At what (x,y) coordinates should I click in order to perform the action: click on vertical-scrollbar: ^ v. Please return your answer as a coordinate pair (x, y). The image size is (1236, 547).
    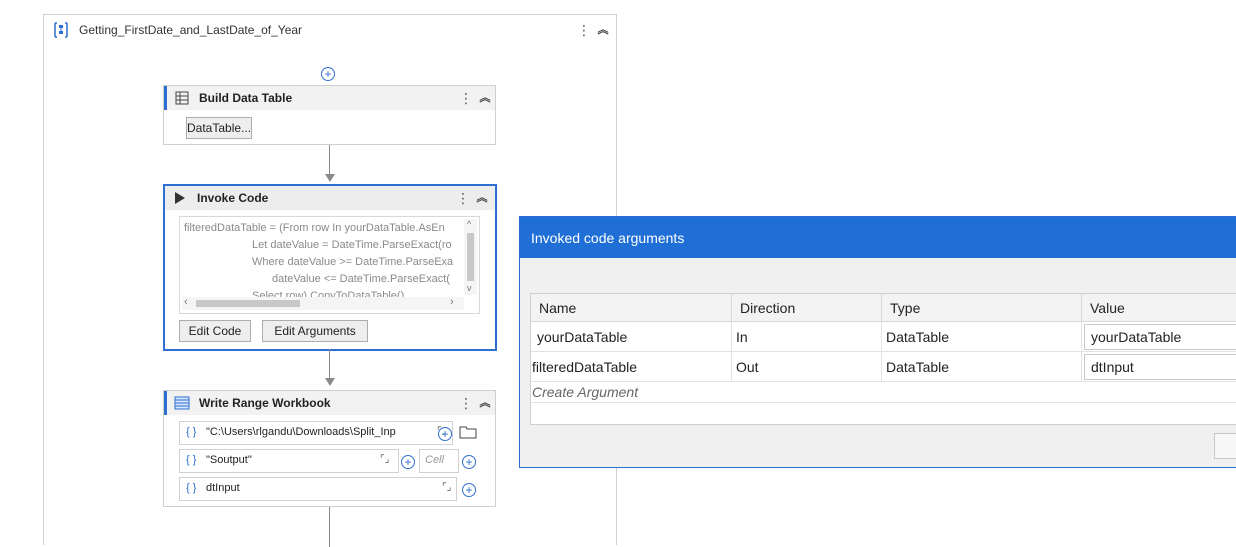
    Looking at the image, I should click on (470, 257).